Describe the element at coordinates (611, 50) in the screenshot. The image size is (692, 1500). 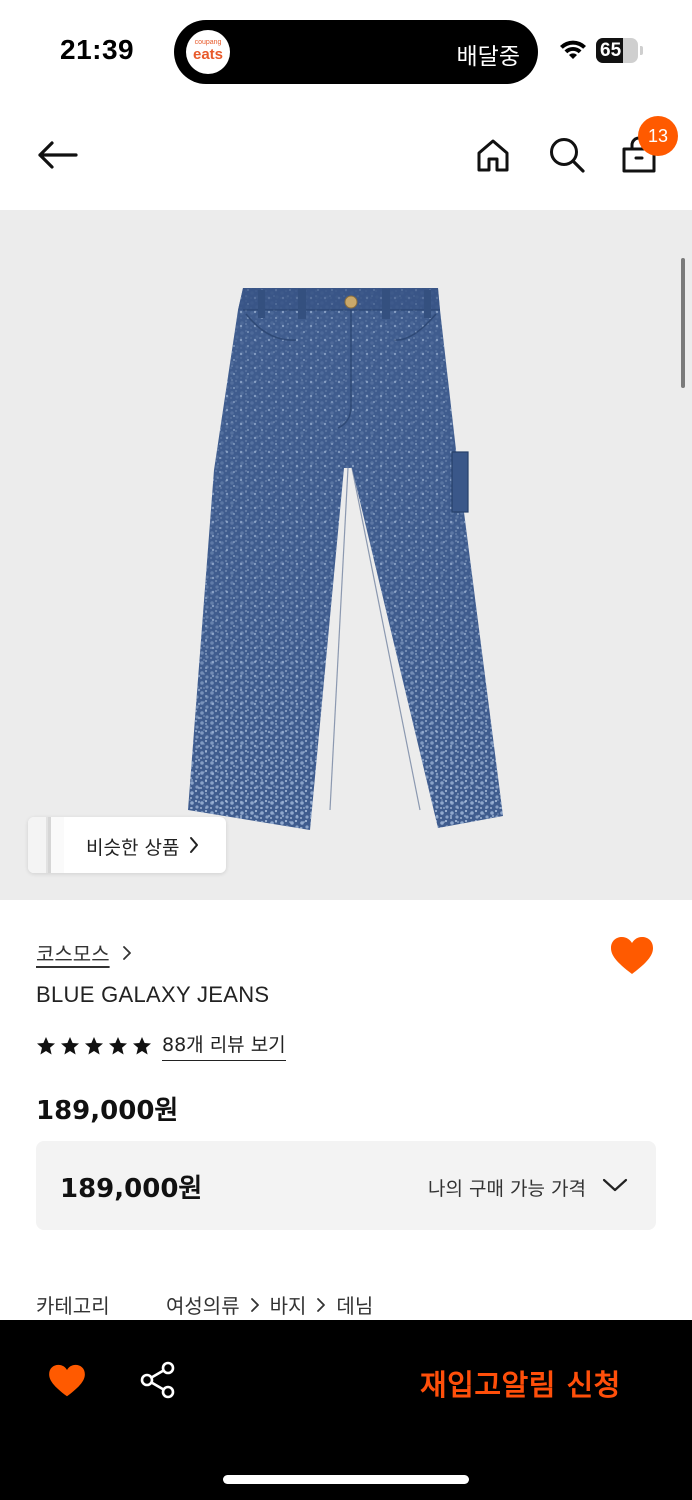
I see `battery-level: 65` at that location.